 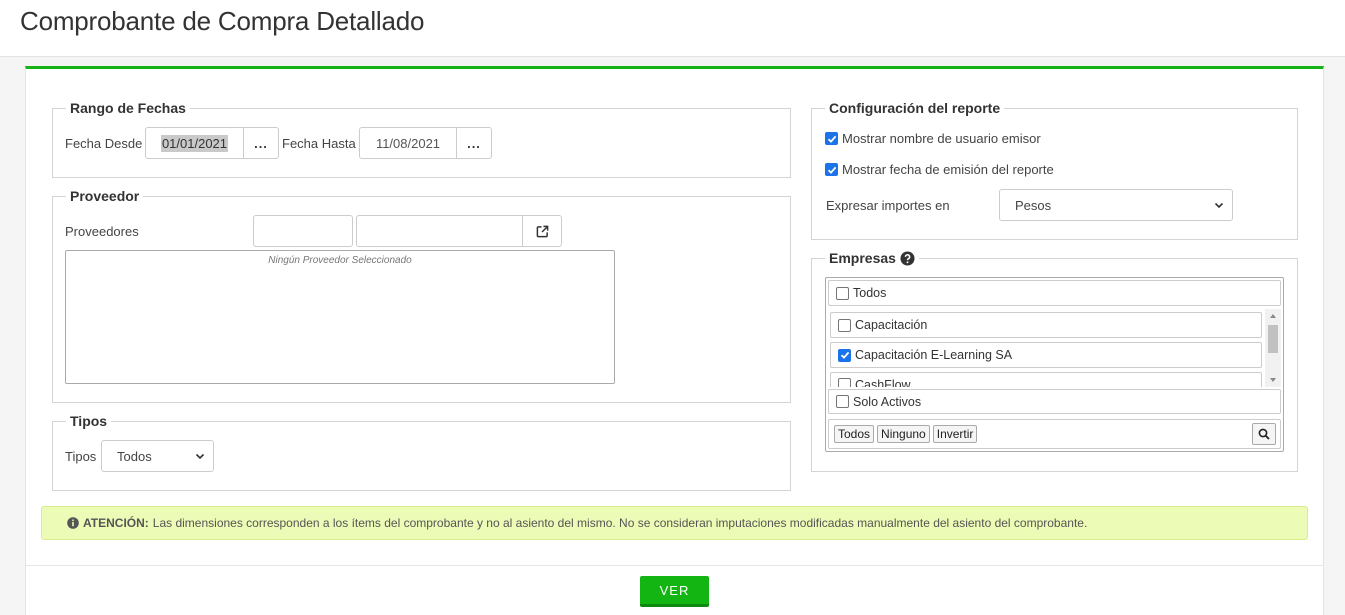 I want to click on footer-divider, so click(x=674, y=565).